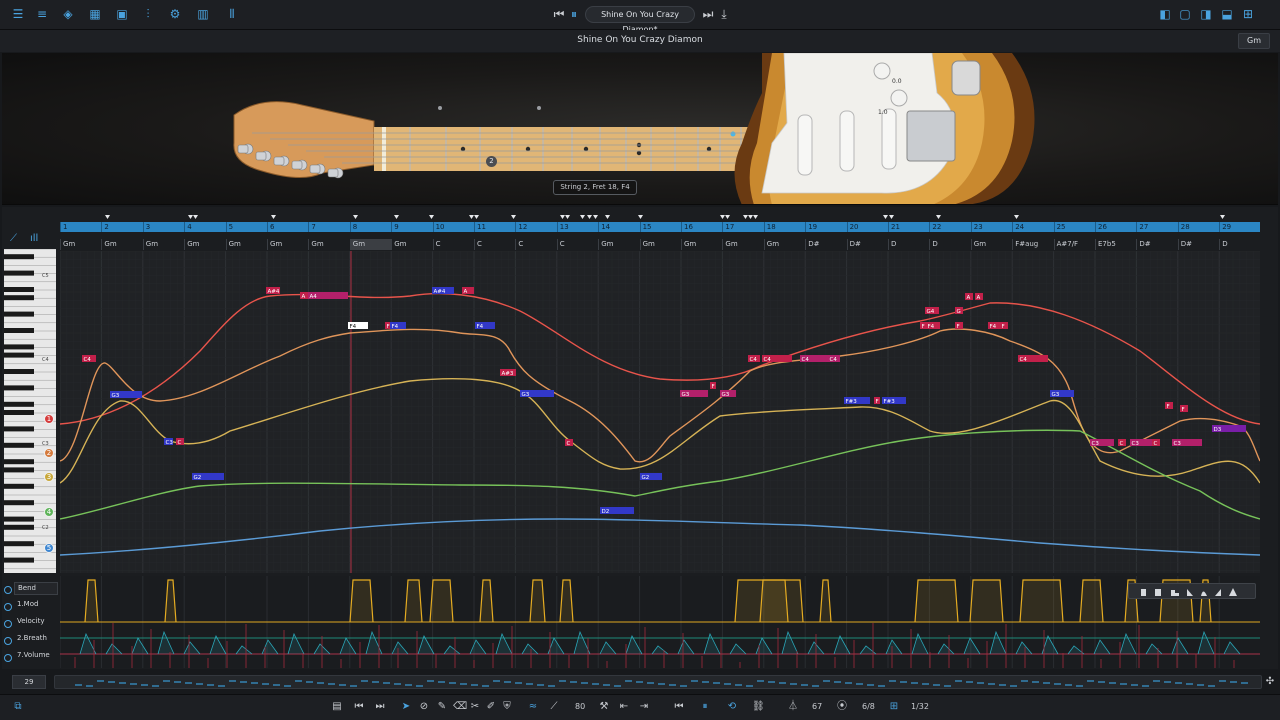 The height and width of the screenshot is (720, 1280). I want to click on note-block: F#3, so click(894, 401).